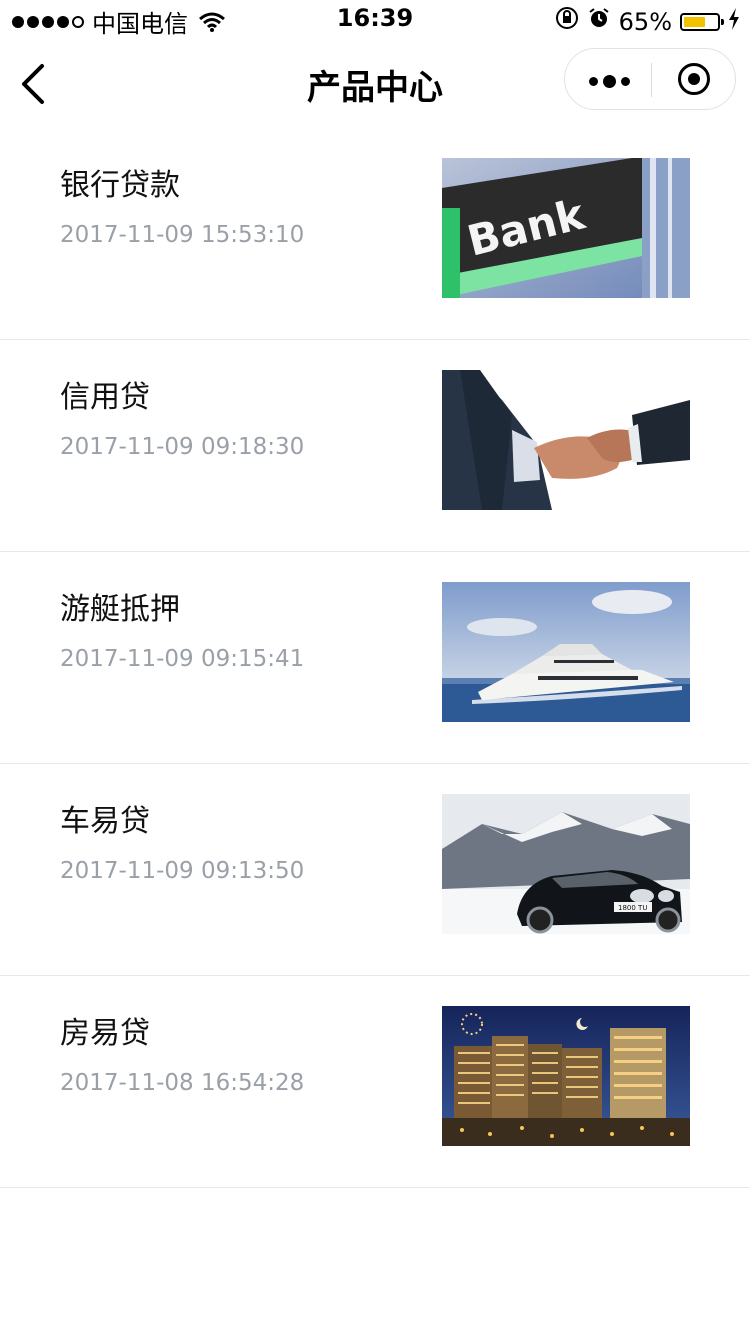 The width and height of the screenshot is (750, 1334). Describe the element at coordinates (734, 22) in the screenshot. I see `charging-bolt-icon` at that location.